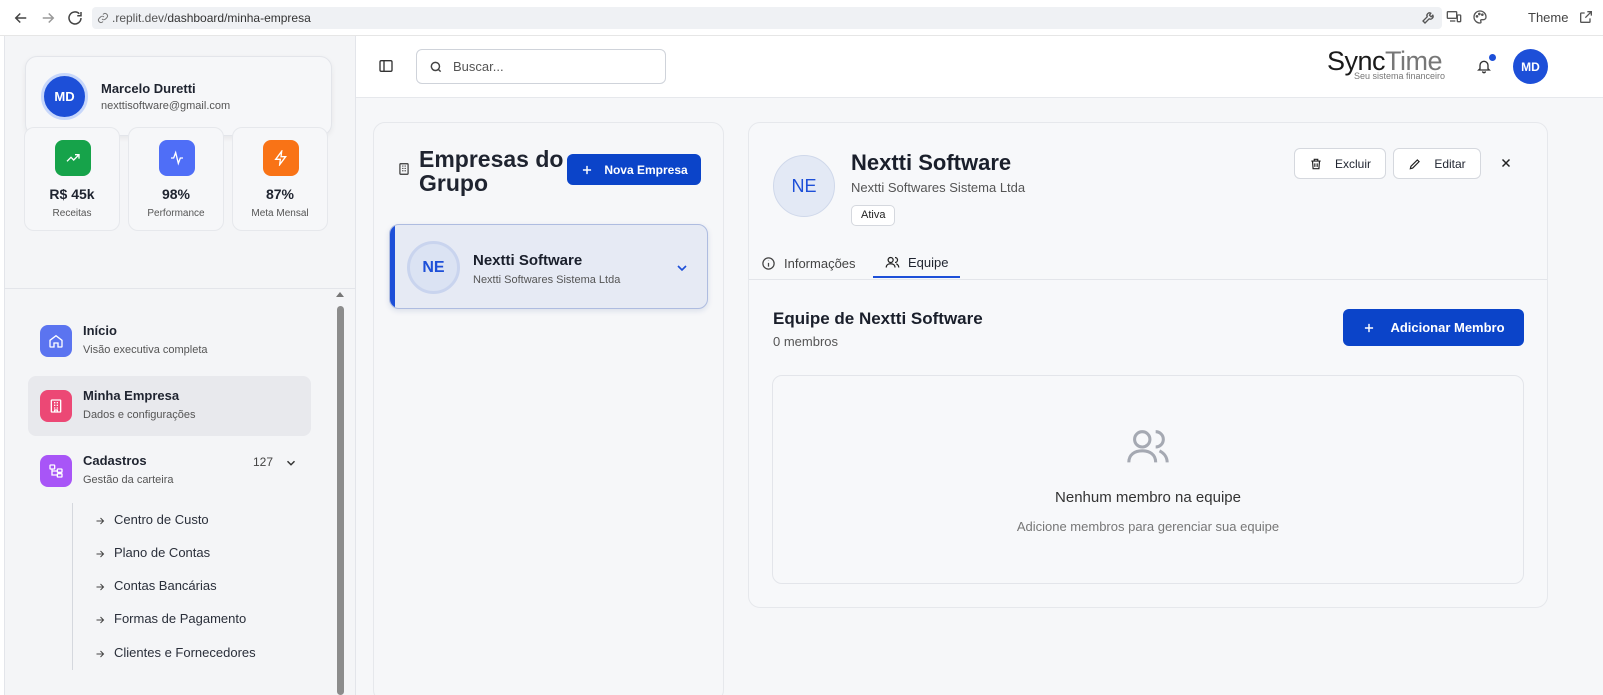  I want to click on scrollbar-thumb, so click(340, 500).